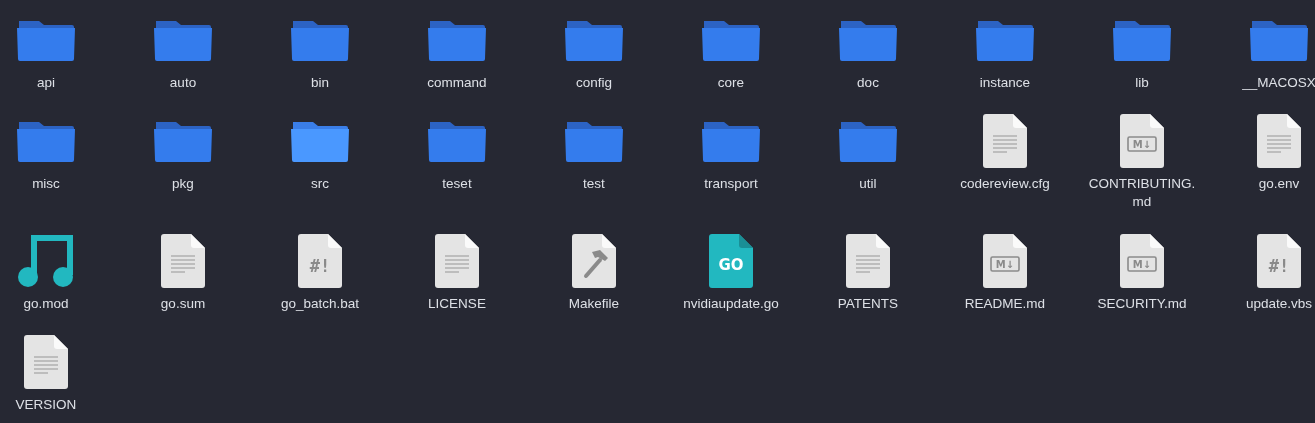 The image size is (1315, 423). I want to click on file-name: go_batch.bat, so click(320, 303).